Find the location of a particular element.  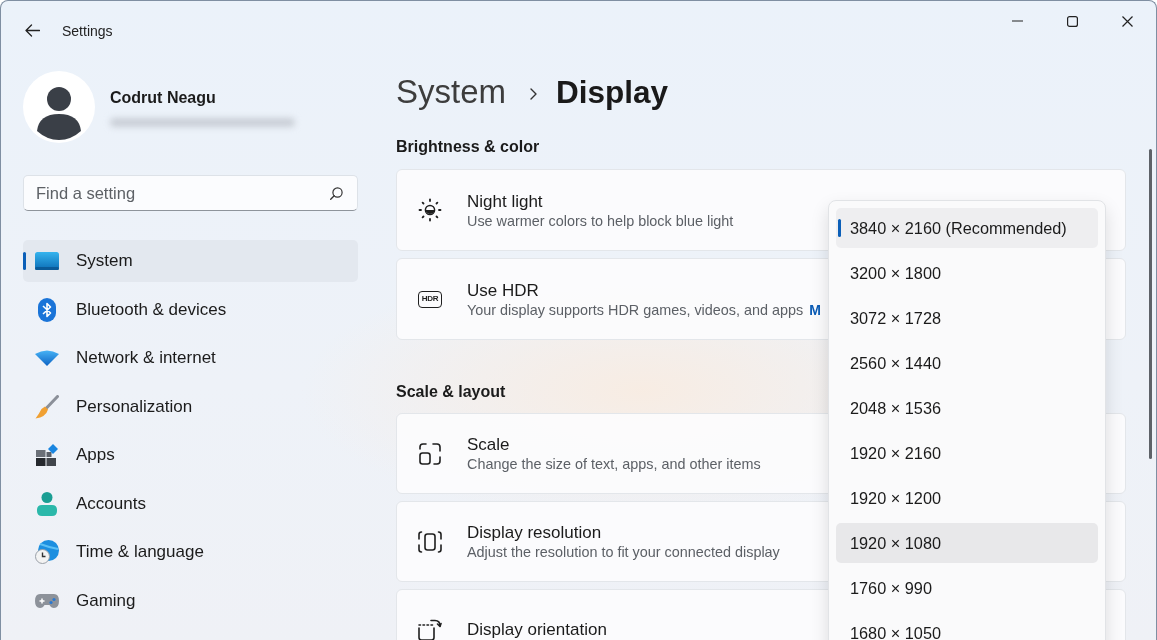

gamepad-icon is located at coordinates (47, 600).